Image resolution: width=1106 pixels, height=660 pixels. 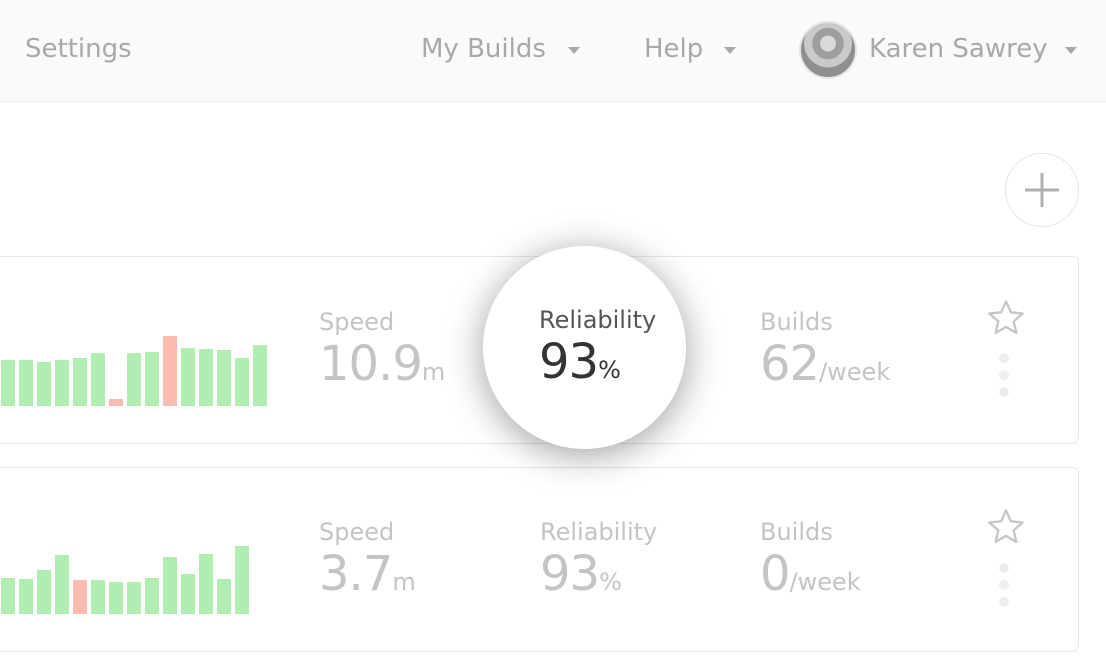 What do you see at coordinates (673, 49) in the screenshot?
I see `nav-help-menu: Help` at bounding box center [673, 49].